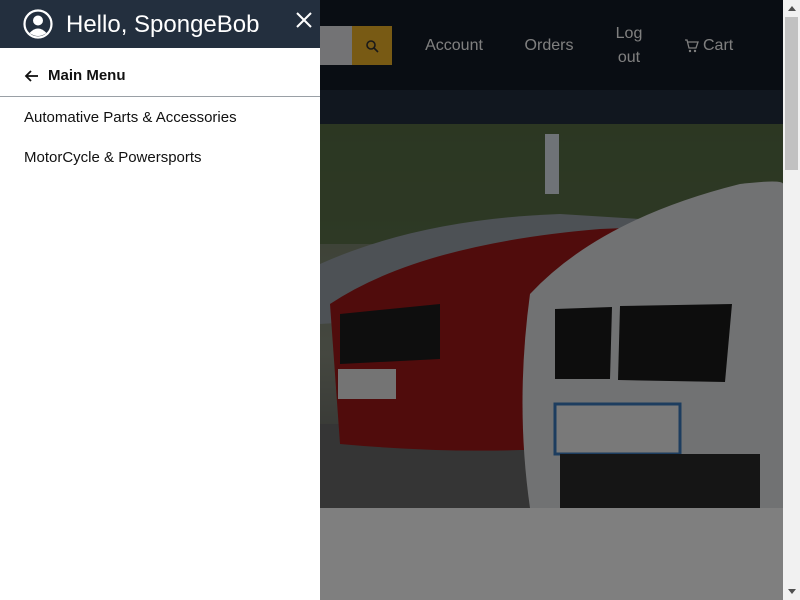 The width and height of the screenshot is (800, 600). I want to click on close-icon, so click(304, 20).